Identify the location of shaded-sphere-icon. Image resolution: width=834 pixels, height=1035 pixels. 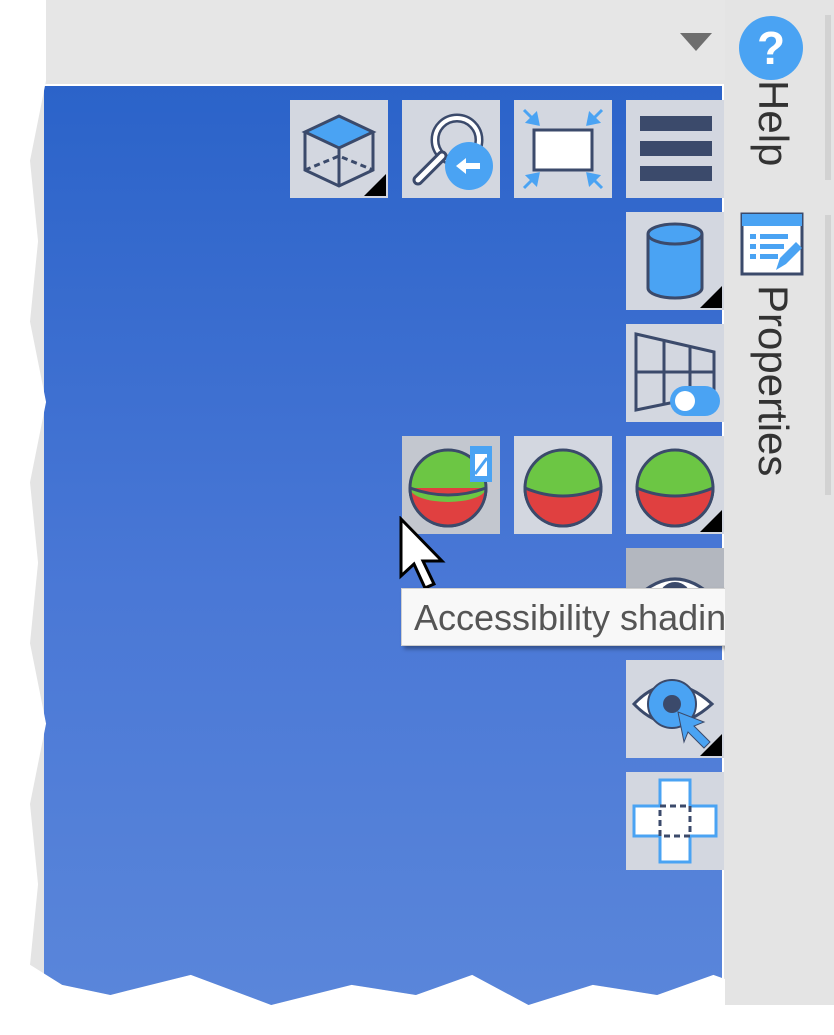
(563, 488).